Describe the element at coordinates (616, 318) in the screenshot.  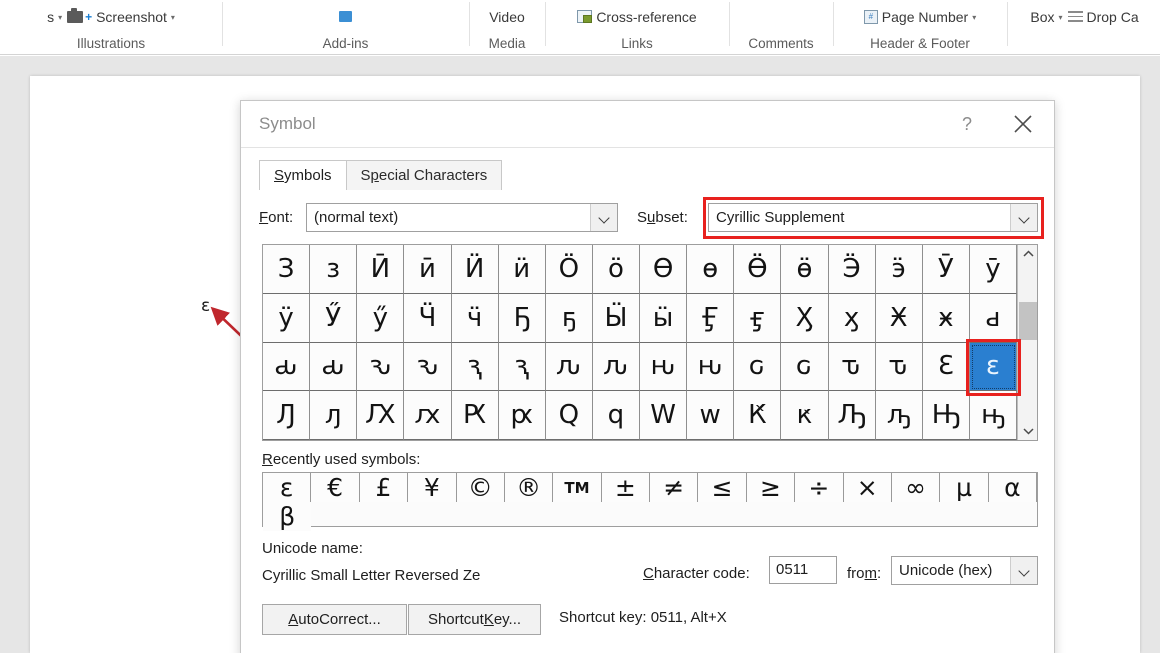
I see `symbol-cell: Ӹ` at that location.